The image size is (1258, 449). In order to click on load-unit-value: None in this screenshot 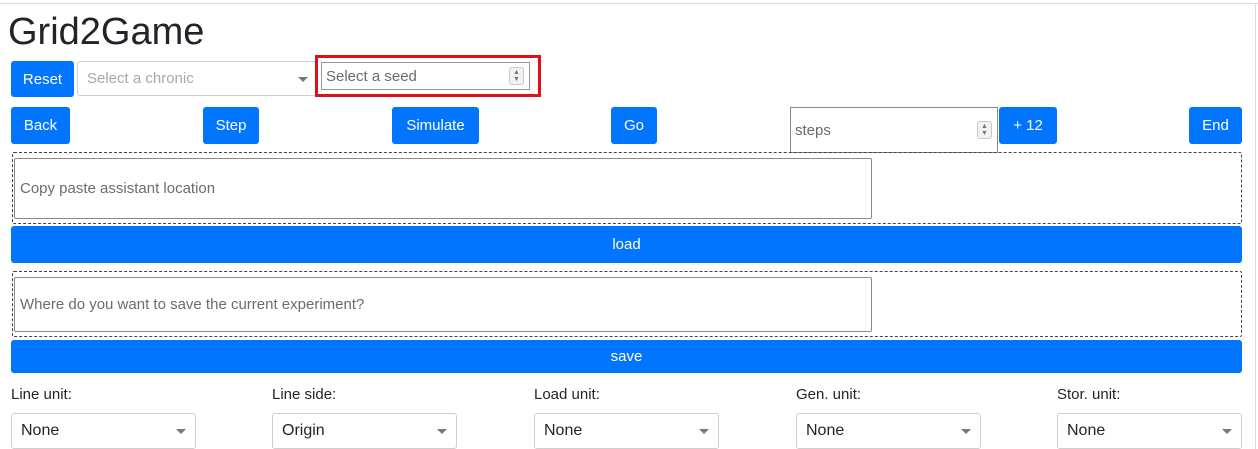, I will do `click(563, 430)`.